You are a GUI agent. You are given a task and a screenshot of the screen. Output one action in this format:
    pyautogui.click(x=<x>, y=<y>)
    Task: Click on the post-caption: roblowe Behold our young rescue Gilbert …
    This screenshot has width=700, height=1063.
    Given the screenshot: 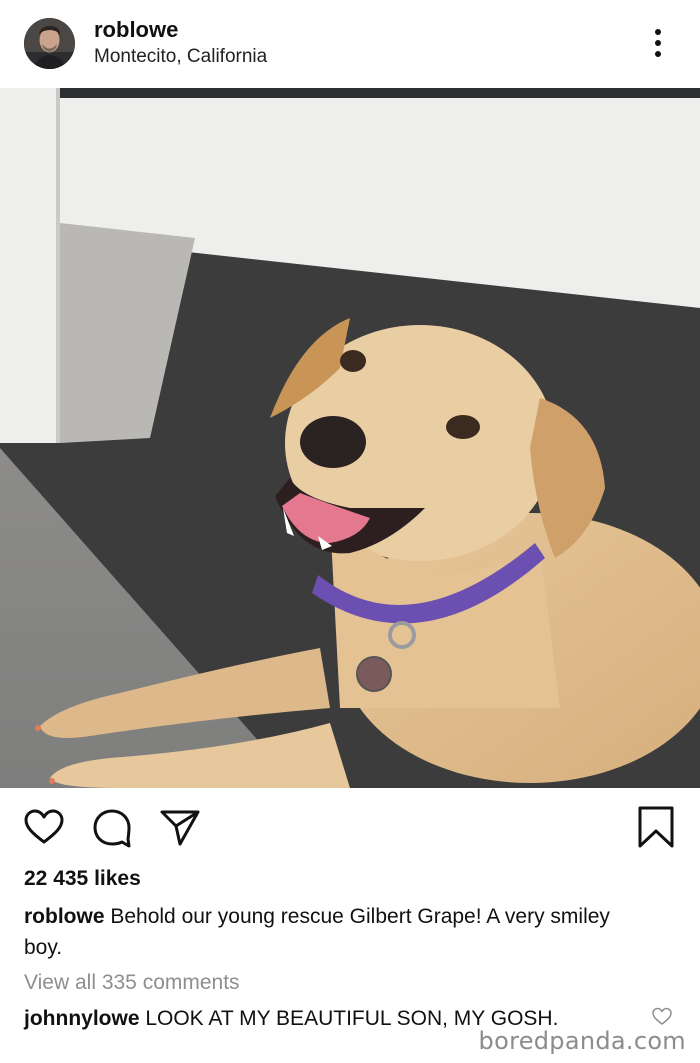 What is the action you would take?
    pyautogui.click(x=334, y=932)
    